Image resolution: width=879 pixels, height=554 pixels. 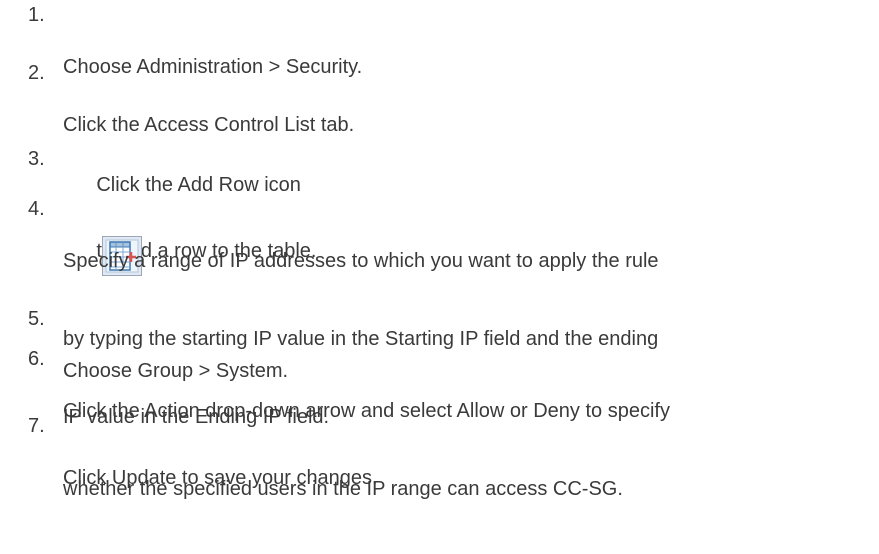 I want to click on step-number: 5., so click(x=36, y=319).